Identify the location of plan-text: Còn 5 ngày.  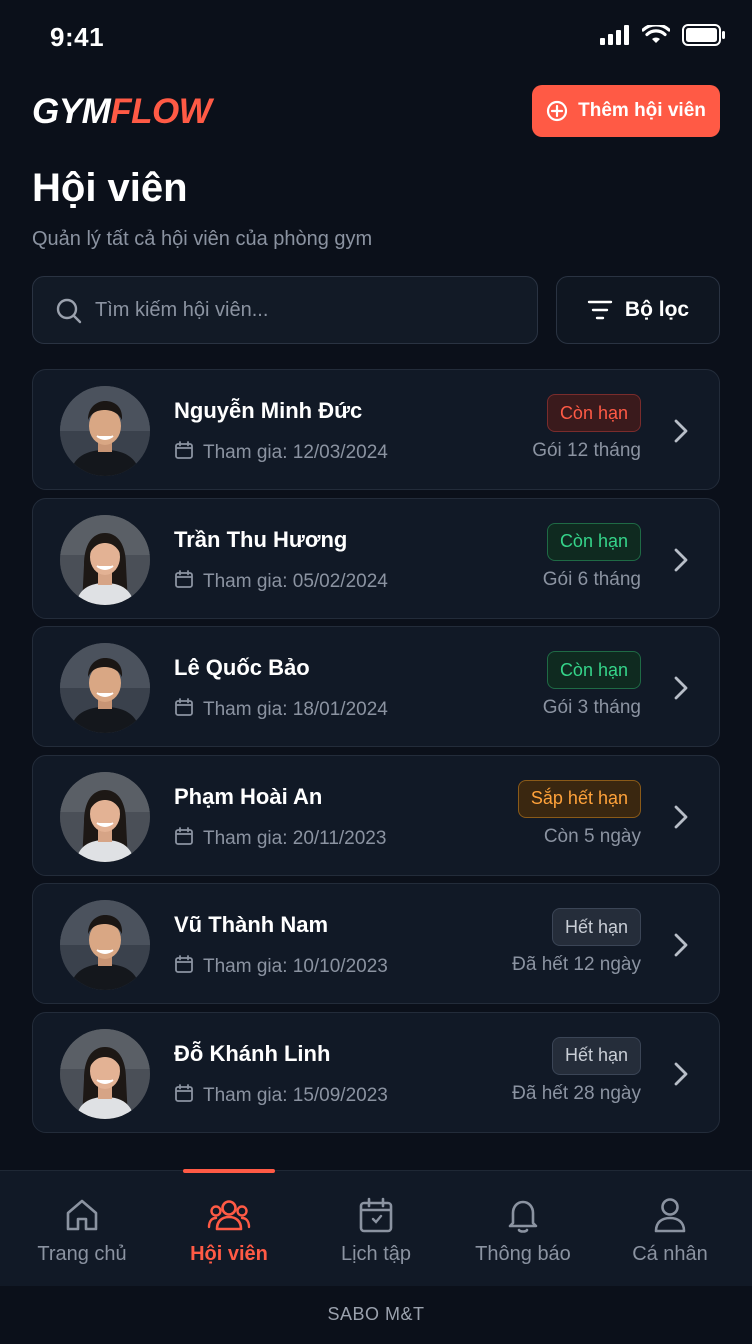
(592, 836).